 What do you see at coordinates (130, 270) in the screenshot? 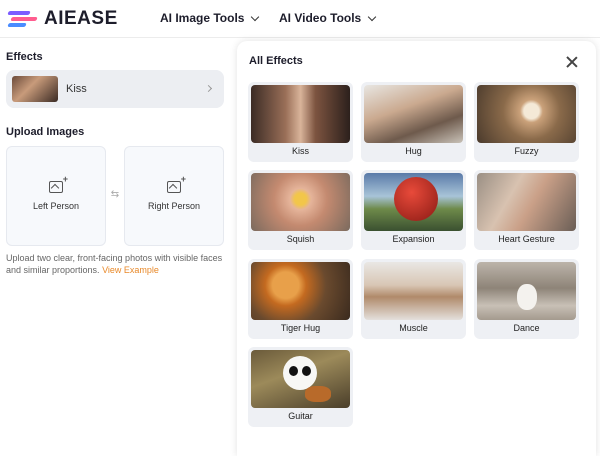
I see `view-example-link: View Example` at bounding box center [130, 270].